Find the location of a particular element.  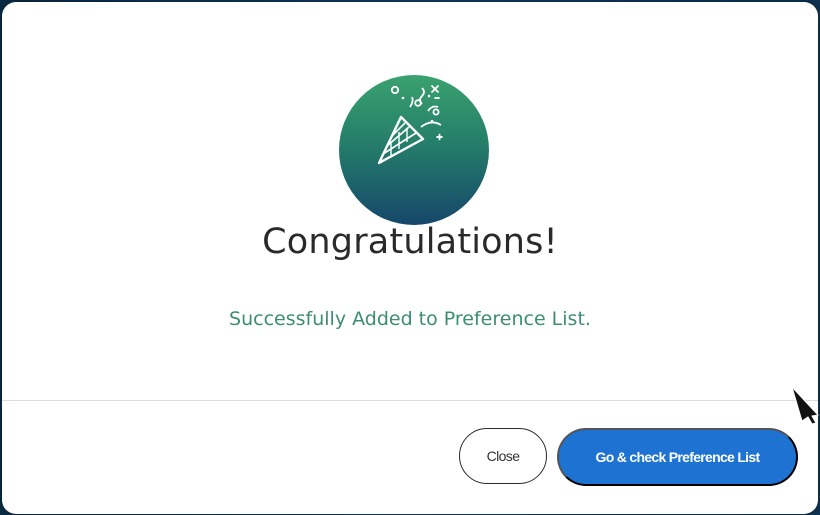

mouse-cursor-icon is located at coordinates (805, 405).